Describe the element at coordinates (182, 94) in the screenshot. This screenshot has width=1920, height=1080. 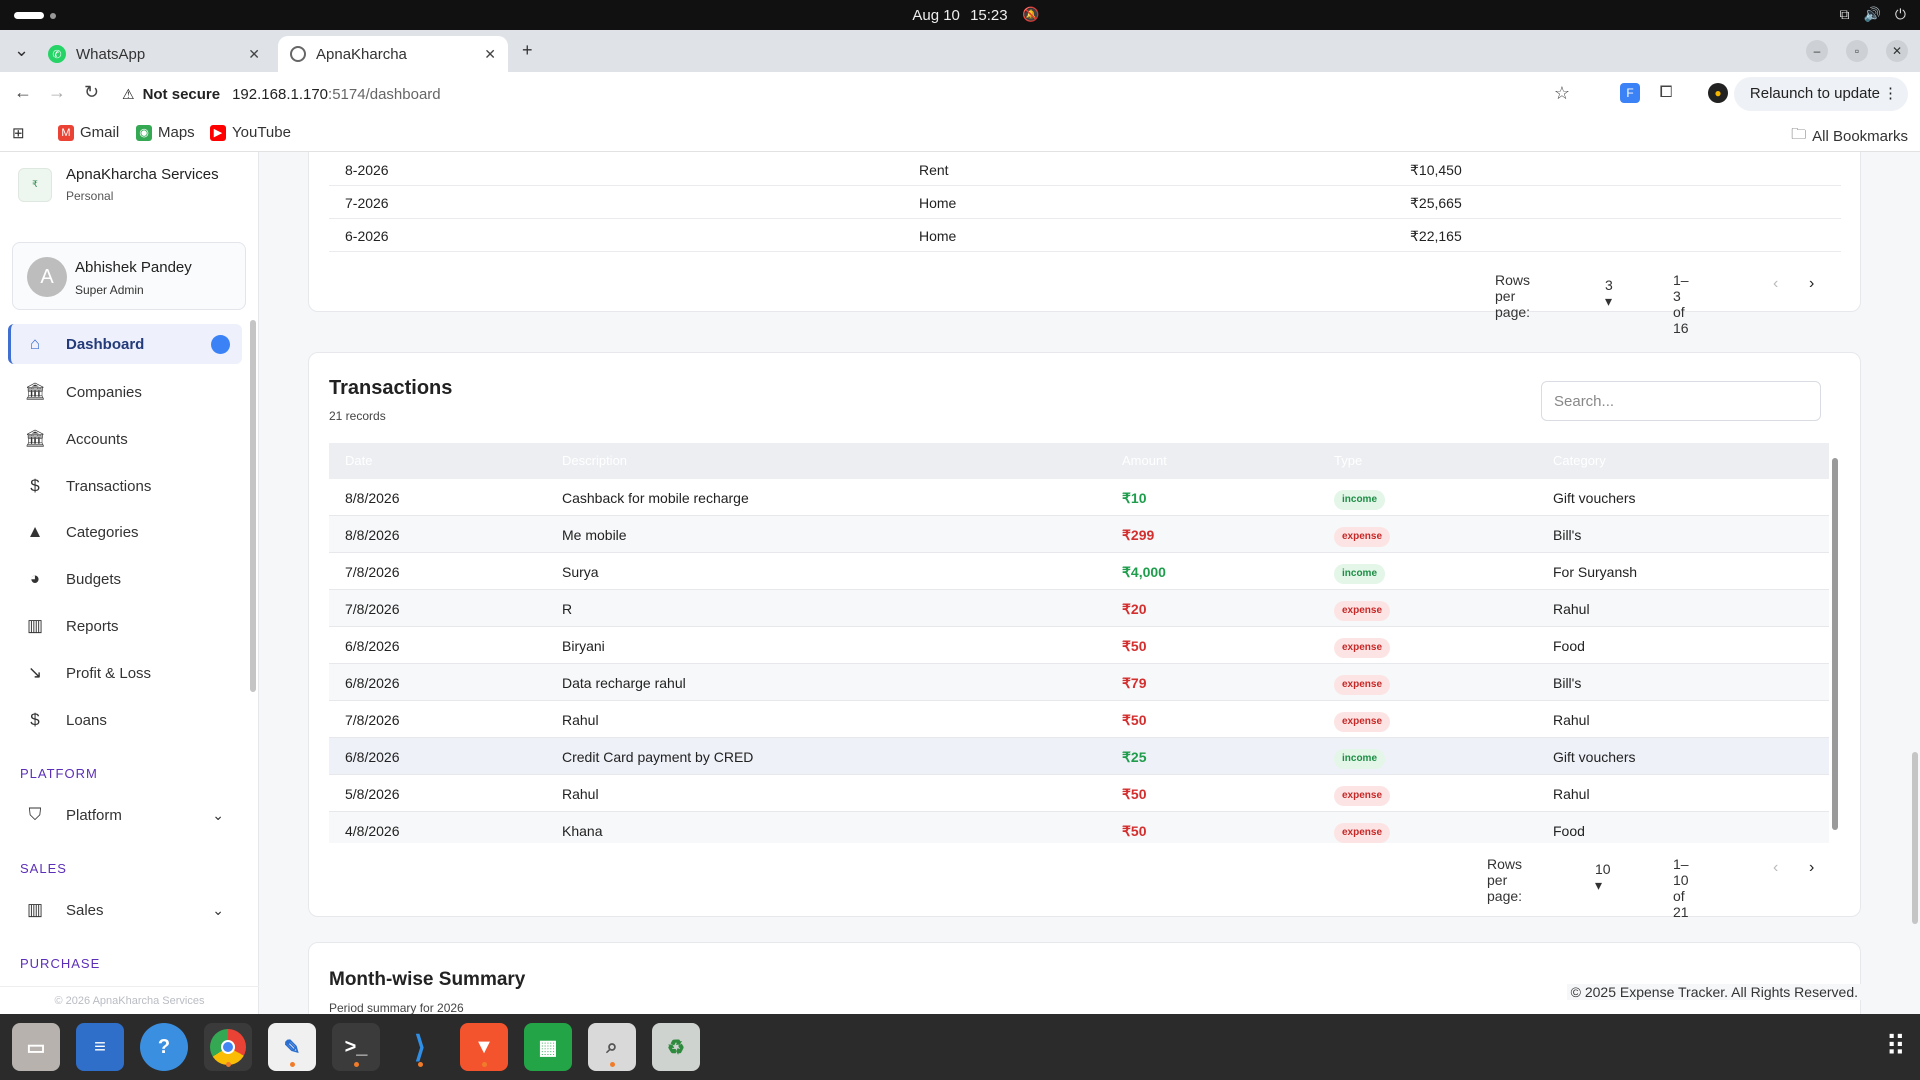
I see `security-label: Not secure` at that location.